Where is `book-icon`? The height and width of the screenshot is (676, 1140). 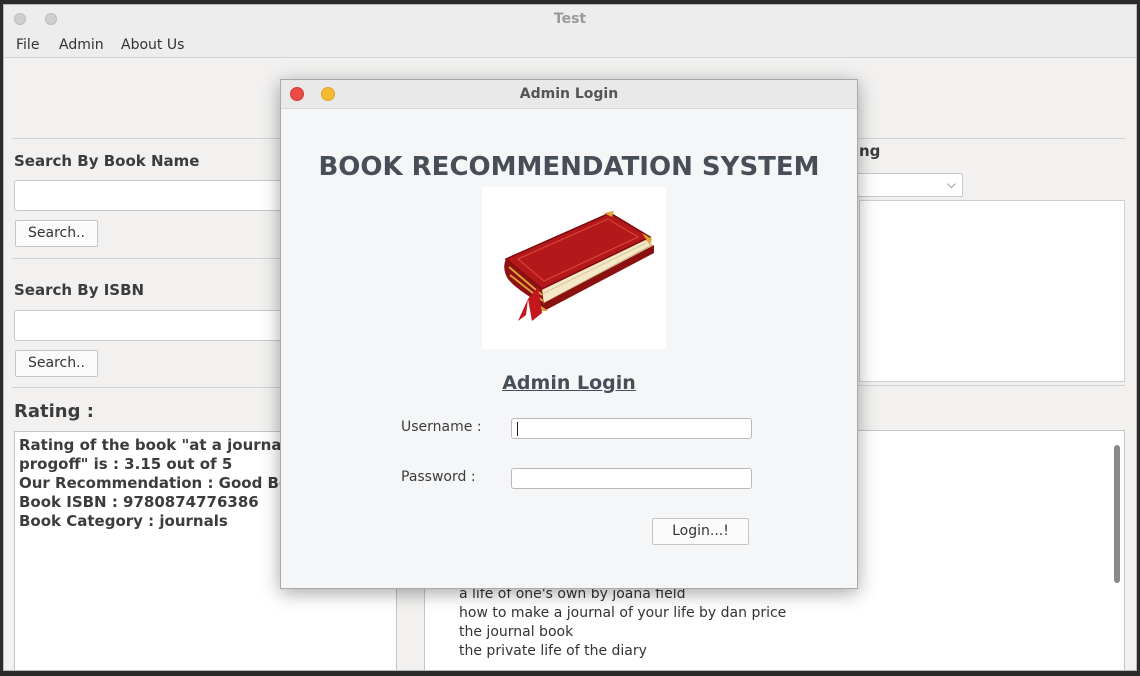 book-icon is located at coordinates (579, 266).